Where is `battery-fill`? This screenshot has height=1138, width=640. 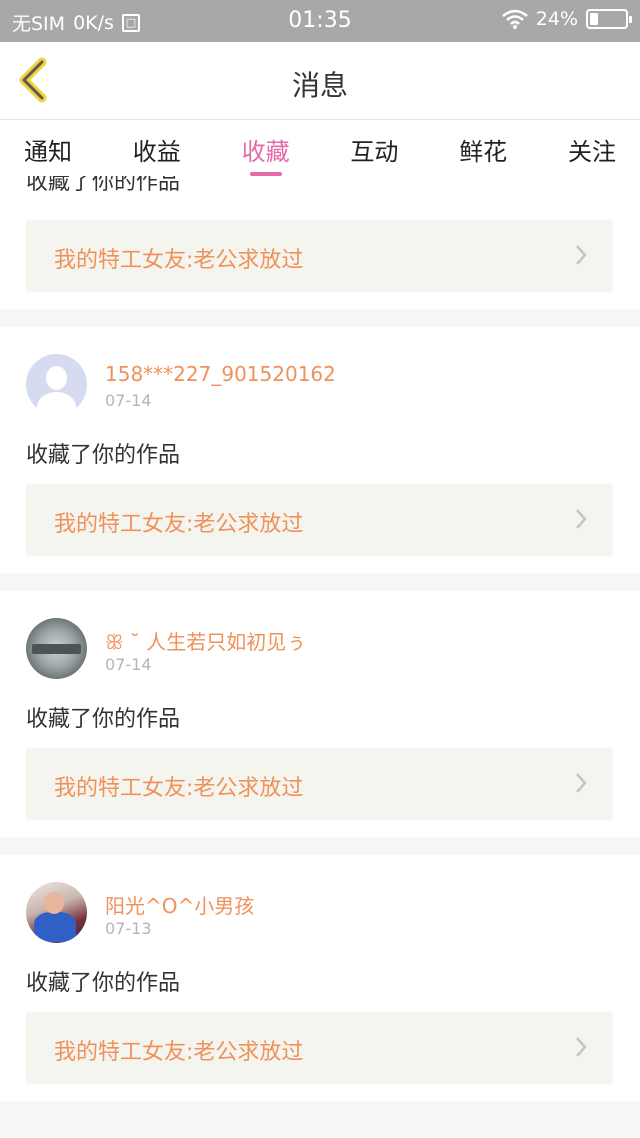 battery-fill is located at coordinates (594, 19).